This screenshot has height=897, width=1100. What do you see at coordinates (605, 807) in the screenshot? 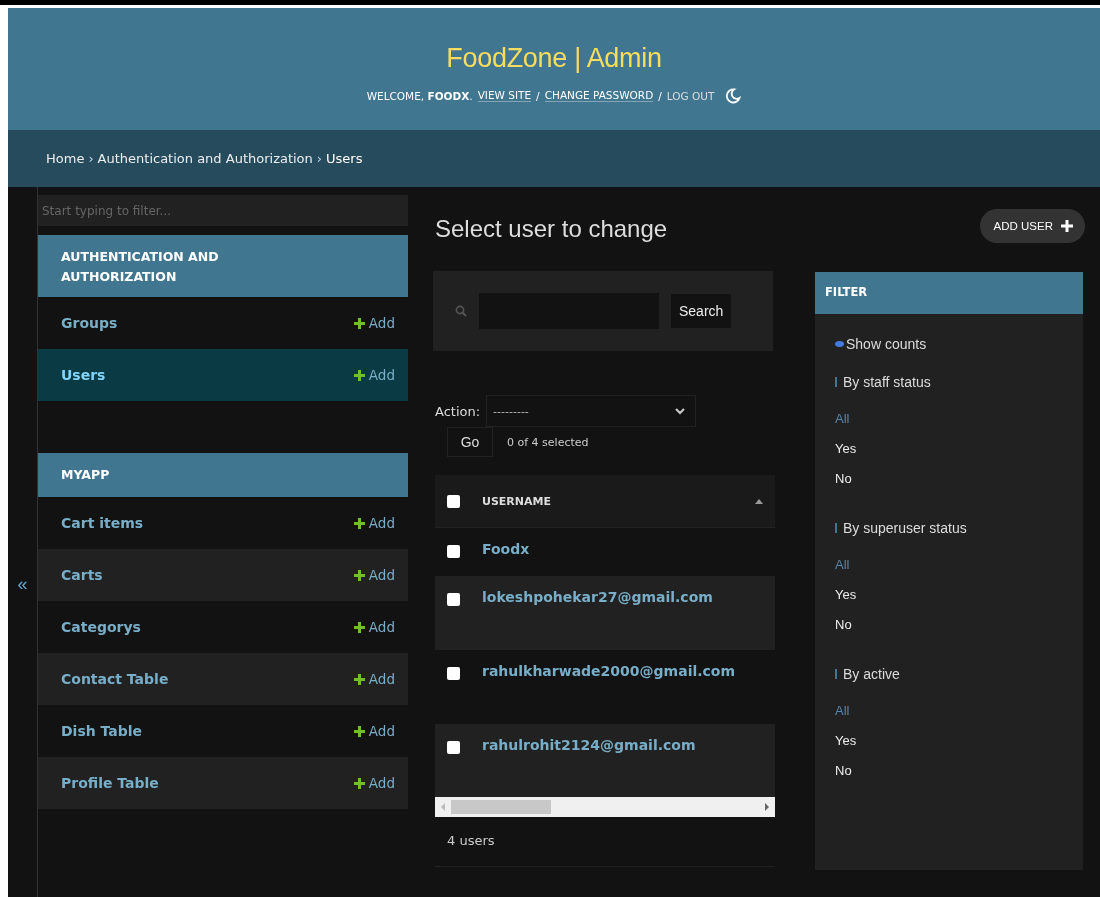
I see `horizontal-scrollbar` at bounding box center [605, 807].